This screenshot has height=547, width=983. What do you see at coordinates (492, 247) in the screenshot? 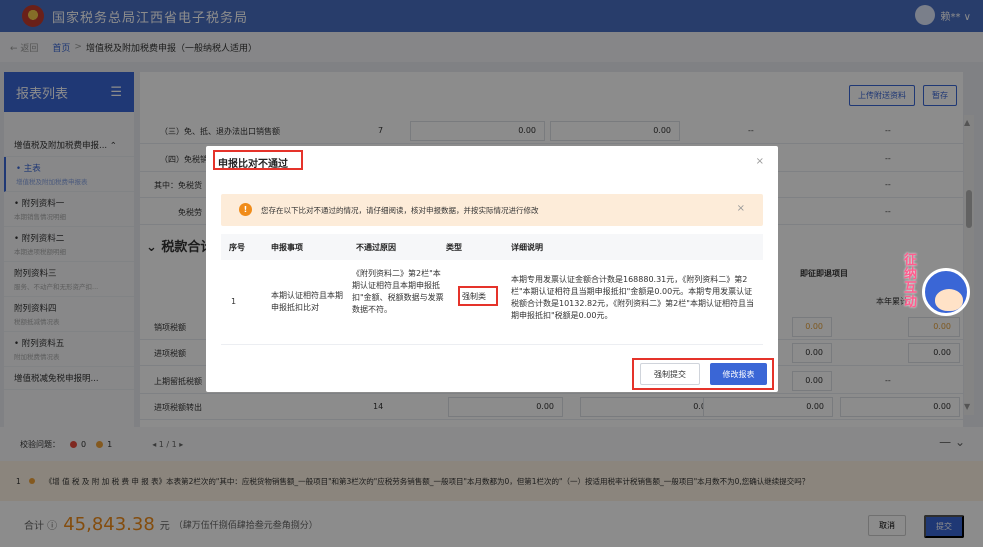
I see `table-header: 序号 申报事项 不通过原因 类型 详细说明` at bounding box center [492, 247].